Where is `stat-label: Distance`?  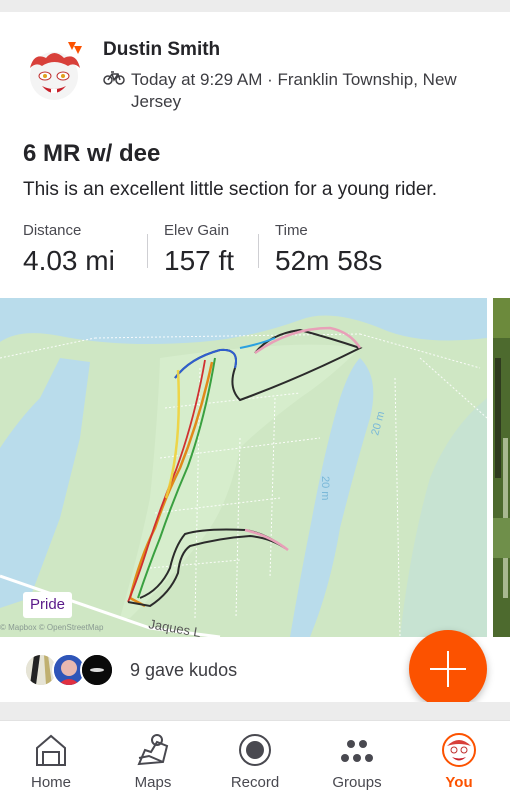 stat-label: Distance is located at coordinates (52, 230).